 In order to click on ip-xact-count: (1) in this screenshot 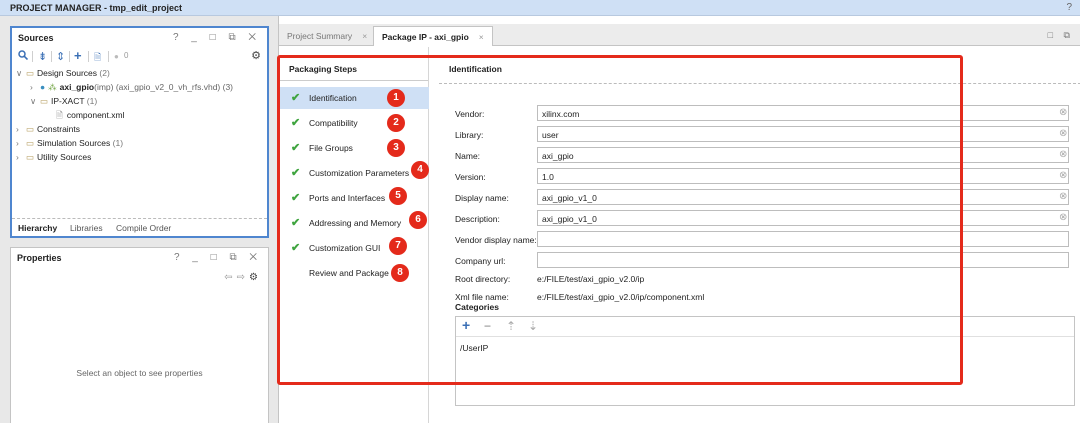, I will do `click(92, 101)`.